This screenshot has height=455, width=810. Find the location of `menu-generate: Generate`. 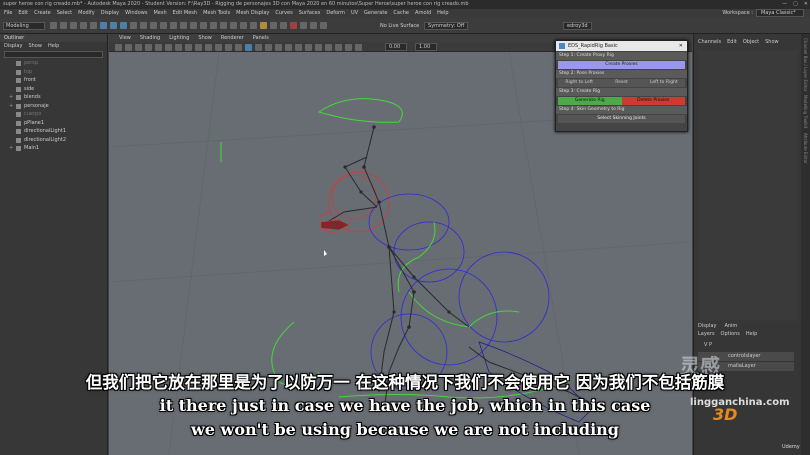

menu-generate: Generate is located at coordinates (375, 13).